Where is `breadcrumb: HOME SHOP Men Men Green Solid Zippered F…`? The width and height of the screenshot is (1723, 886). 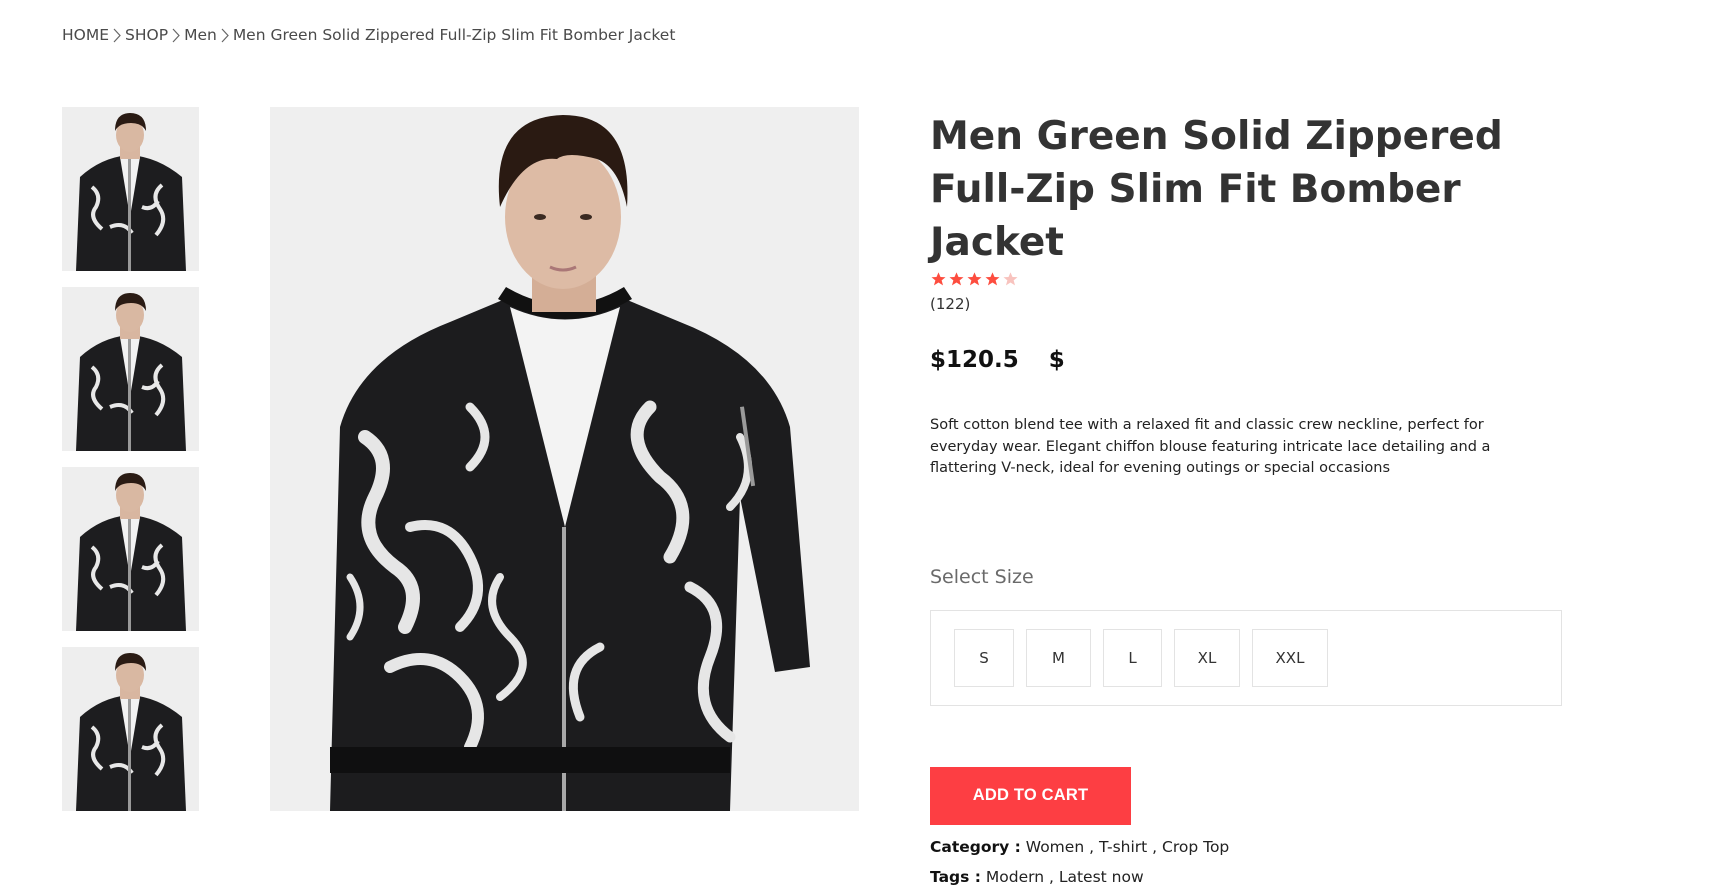
breadcrumb: HOME SHOP Men Men Green Solid Zippered F… is located at coordinates (368, 35).